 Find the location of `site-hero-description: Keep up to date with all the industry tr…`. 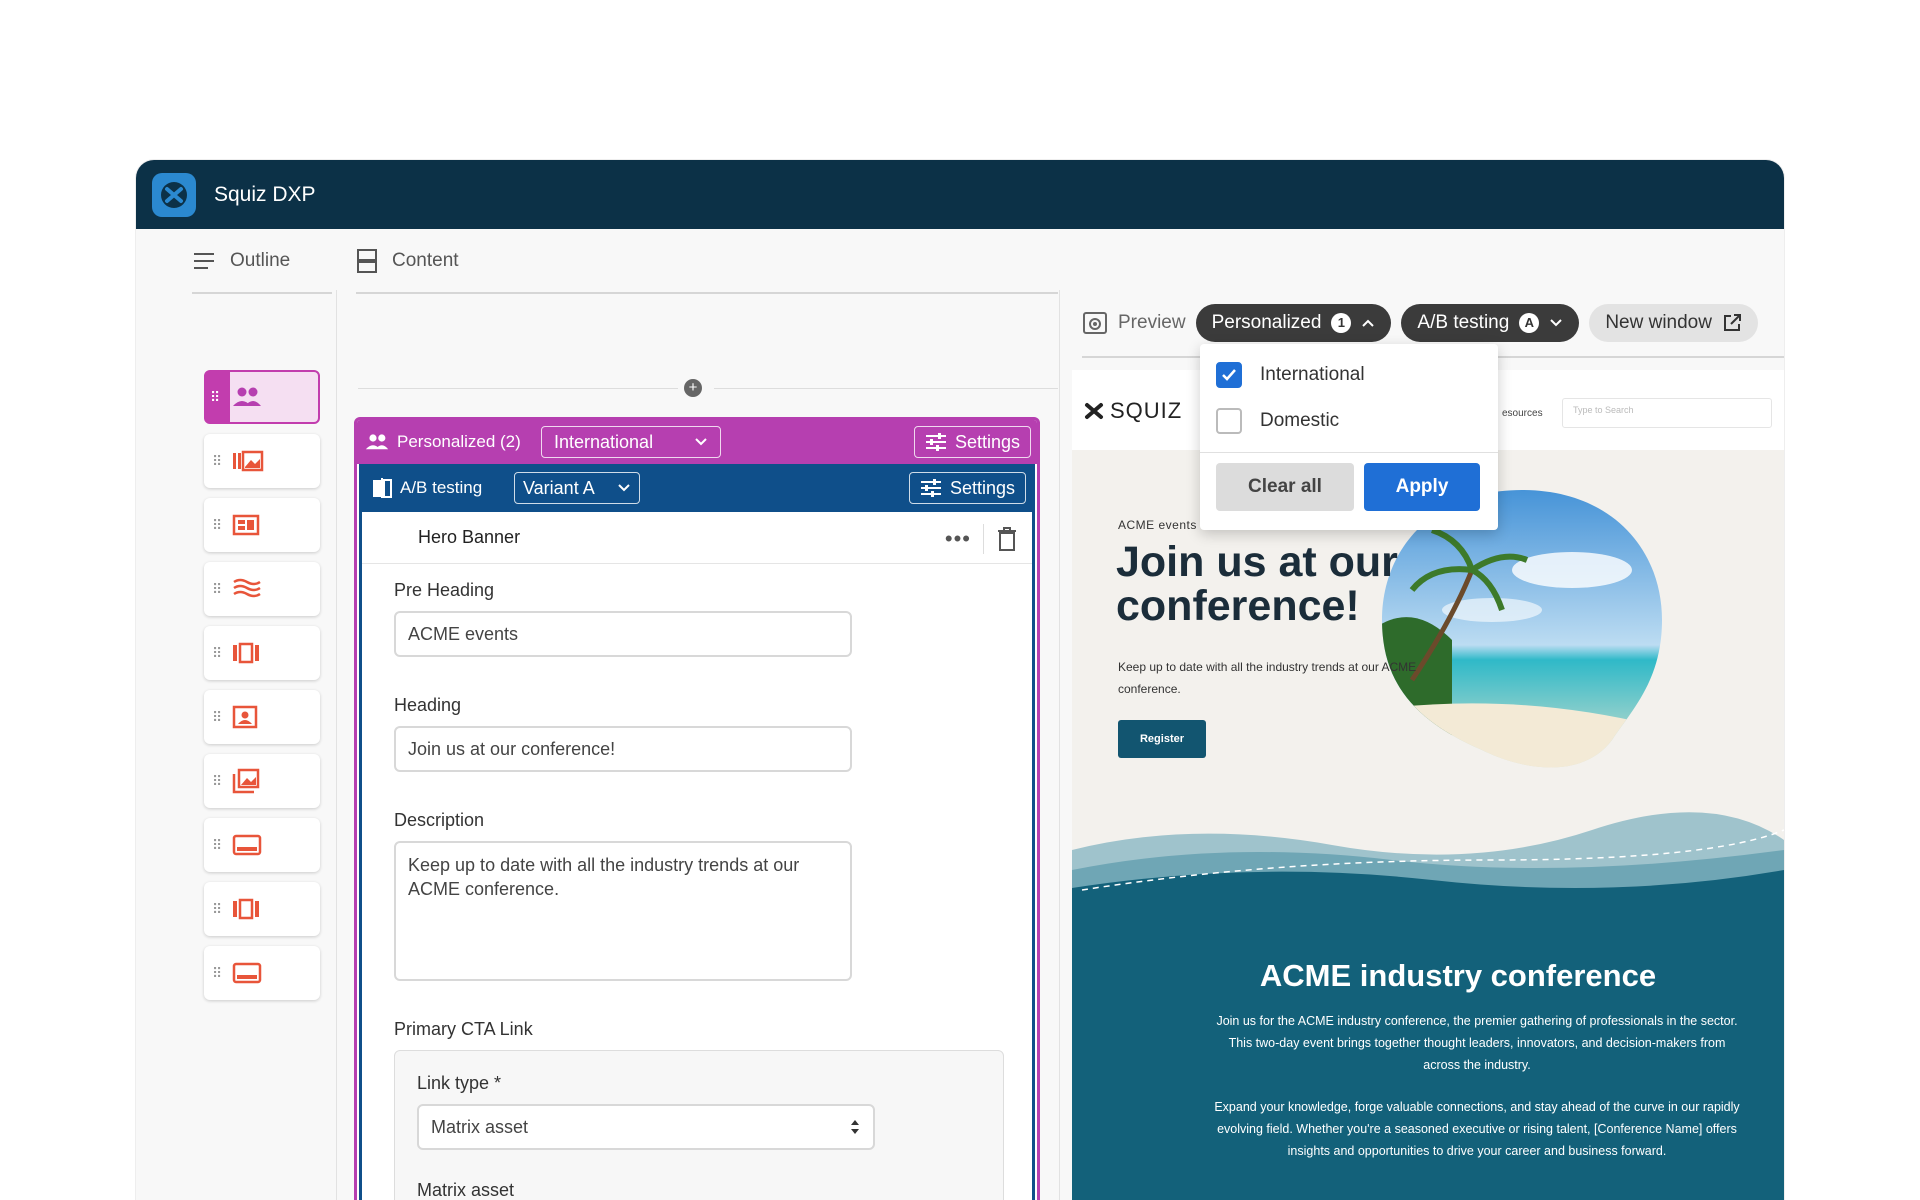

site-hero-description: Keep up to date with all the industry tr… is located at coordinates (1267, 678).